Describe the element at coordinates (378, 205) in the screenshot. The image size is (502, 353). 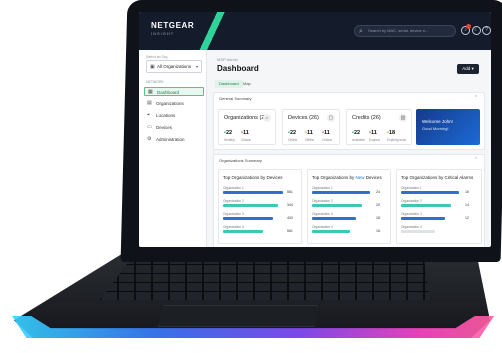
I see `row-value: 20` at that location.